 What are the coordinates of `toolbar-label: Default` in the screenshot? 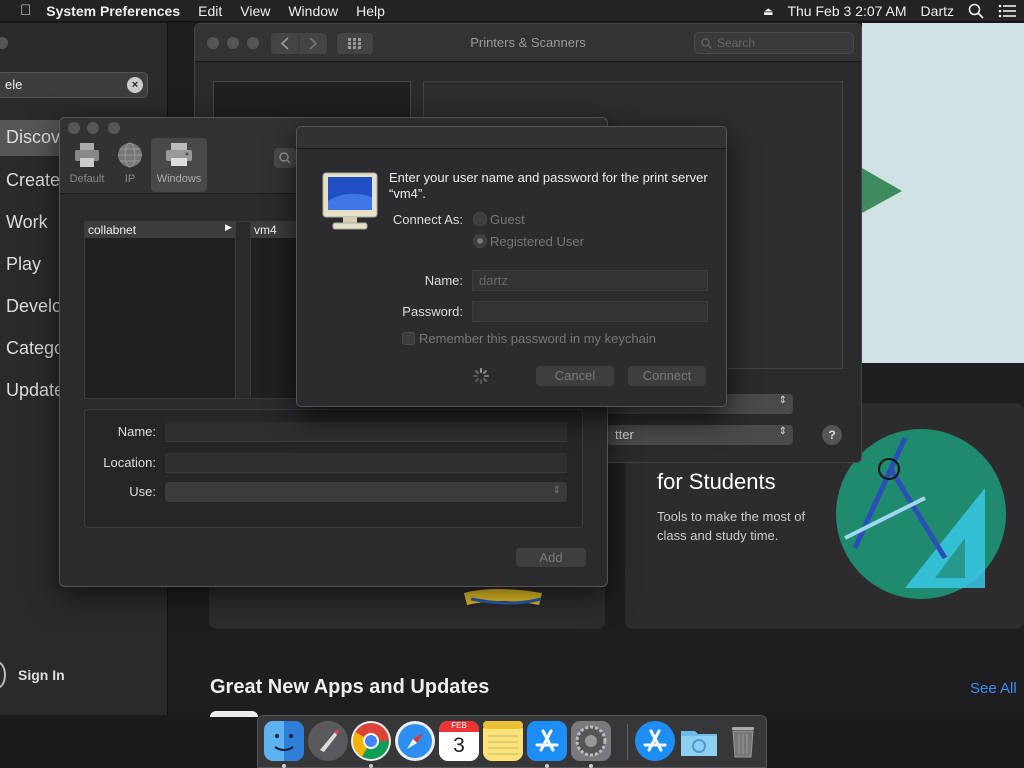 It's located at (87, 179).